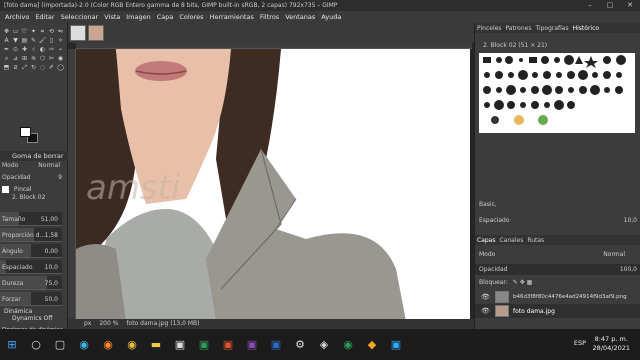  What do you see at coordinates (557, 220) in the screenshot?
I see `spacing-row: Espaciado 10,0` at bounding box center [557, 220].